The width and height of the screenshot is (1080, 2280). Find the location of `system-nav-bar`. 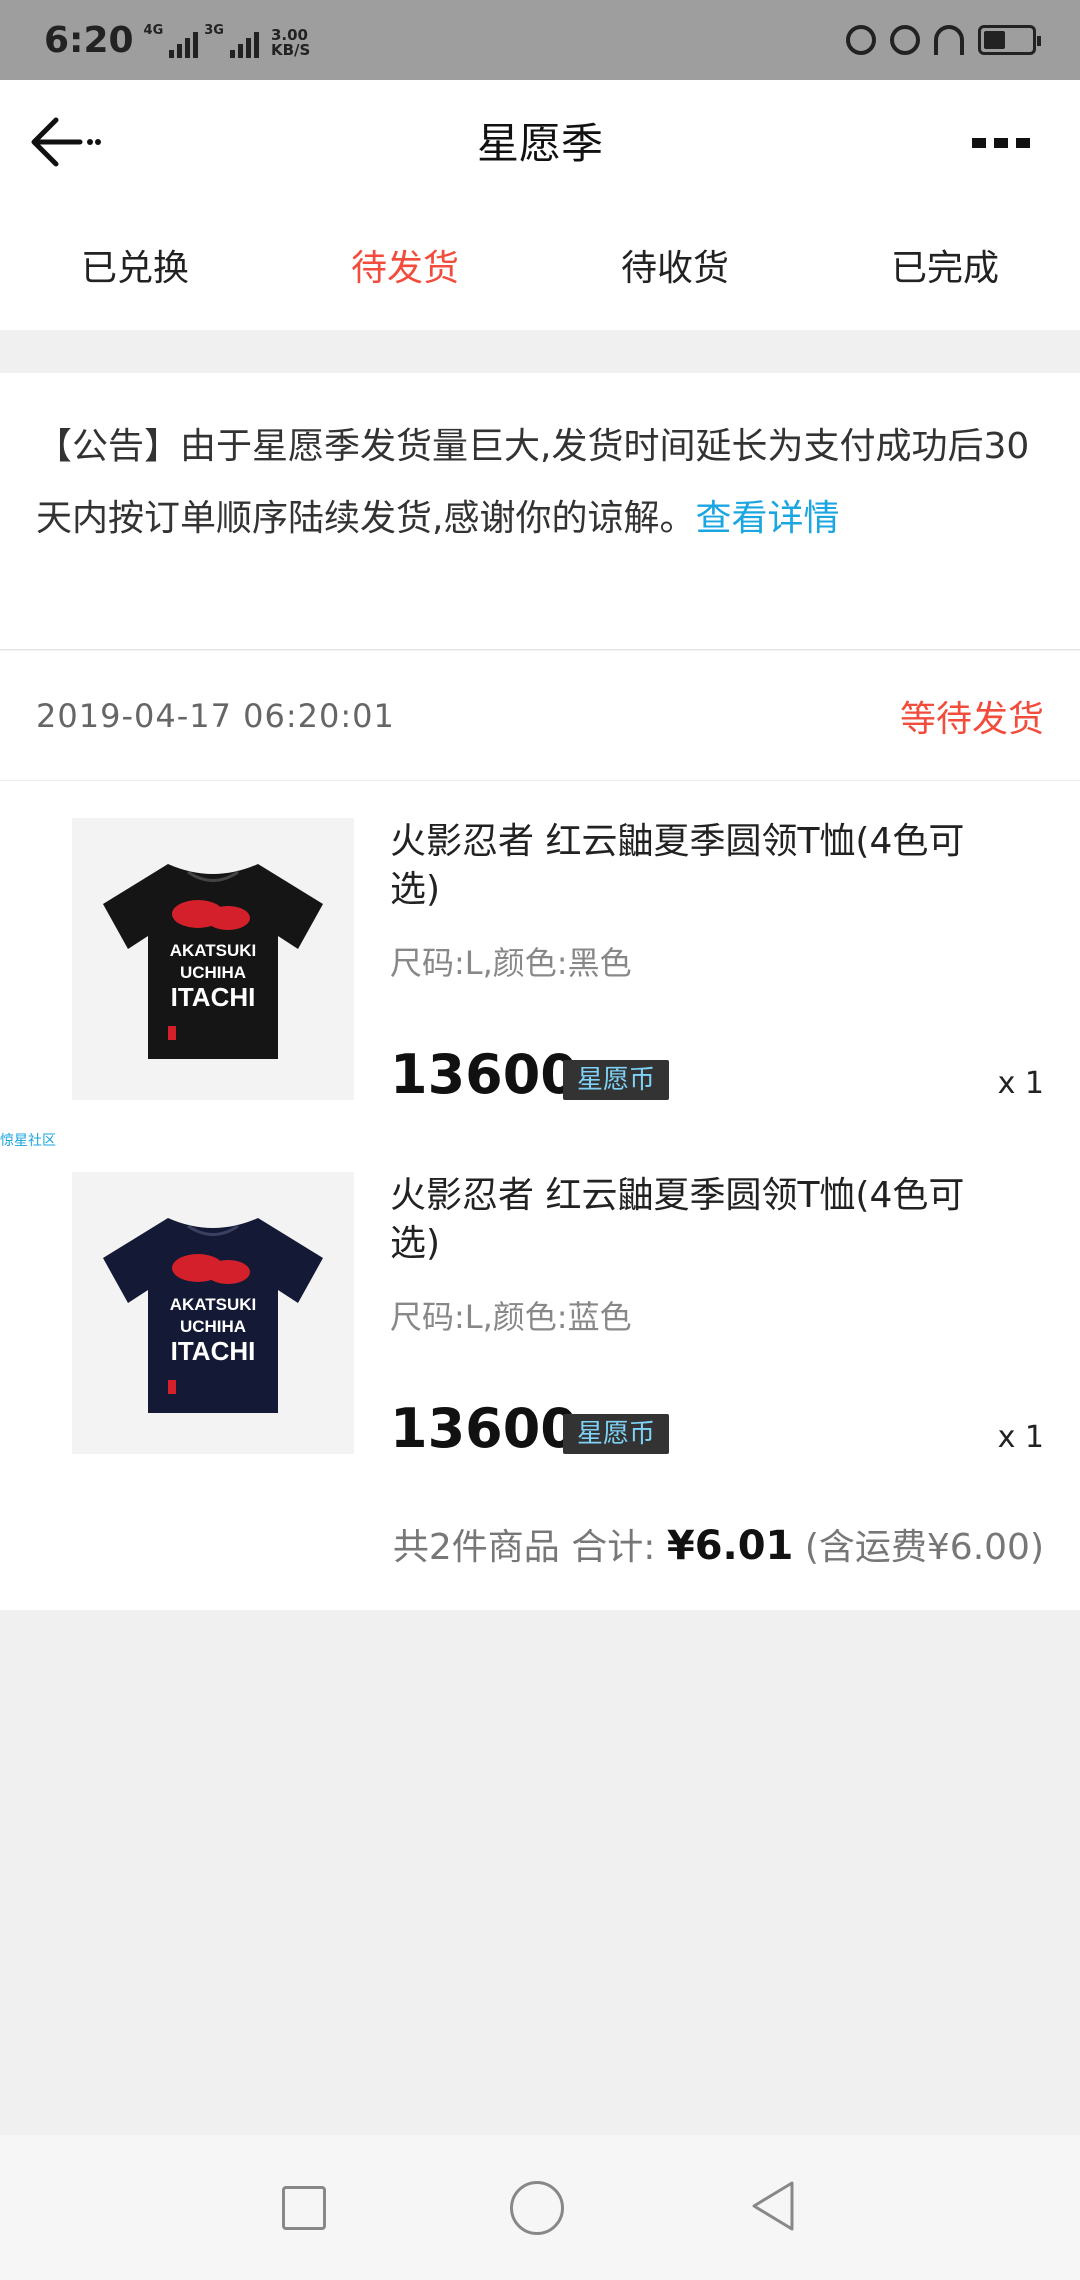

system-nav-bar is located at coordinates (540, 2207).